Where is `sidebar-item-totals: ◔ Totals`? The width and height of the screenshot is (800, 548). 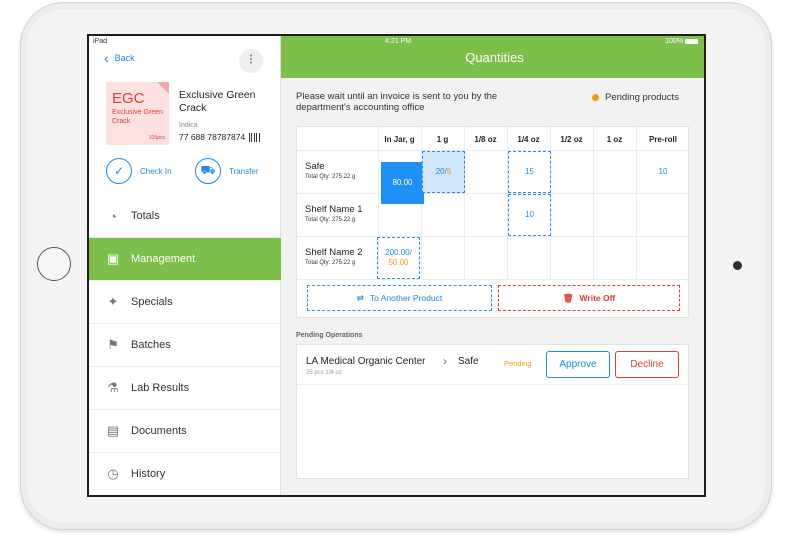
sidebar-item-totals: ◔ Totals is located at coordinates (185, 216).